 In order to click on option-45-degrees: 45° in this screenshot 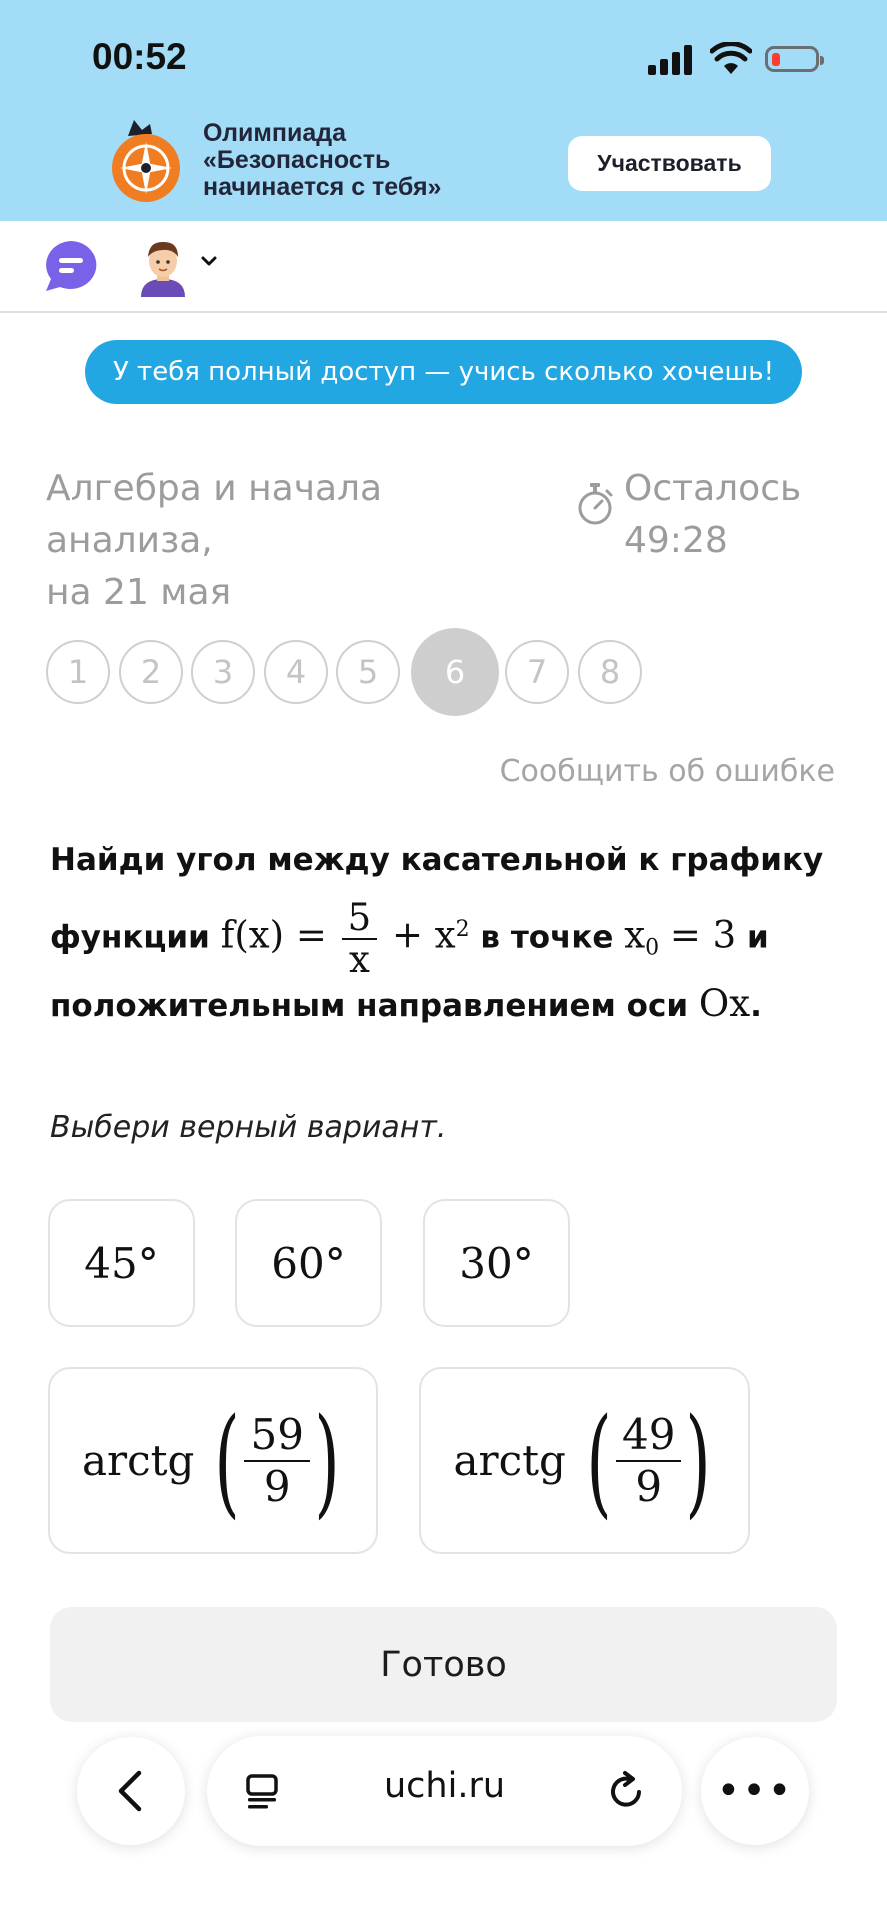, I will do `click(121, 1263)`.